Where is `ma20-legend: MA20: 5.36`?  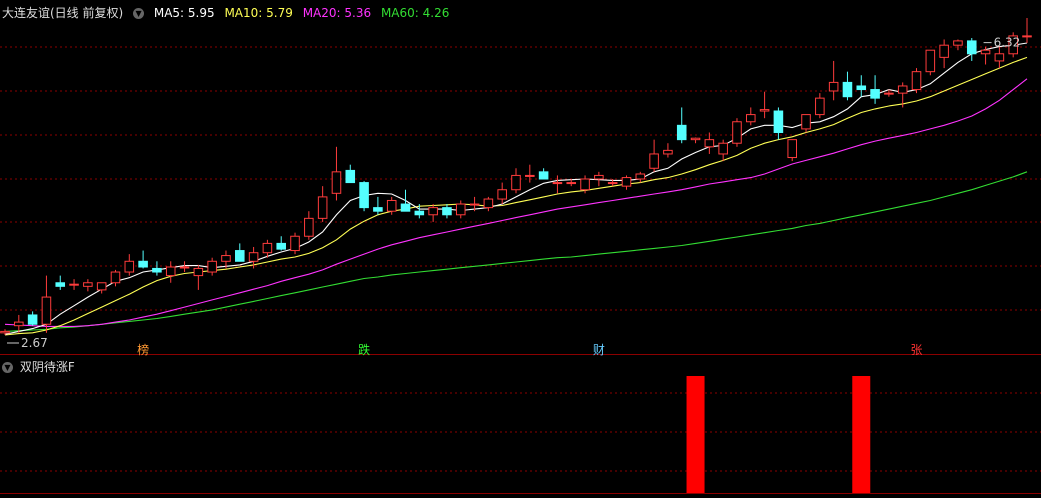
ma20-legend: MA20: 5.36 is located at coordinates (337, 13).